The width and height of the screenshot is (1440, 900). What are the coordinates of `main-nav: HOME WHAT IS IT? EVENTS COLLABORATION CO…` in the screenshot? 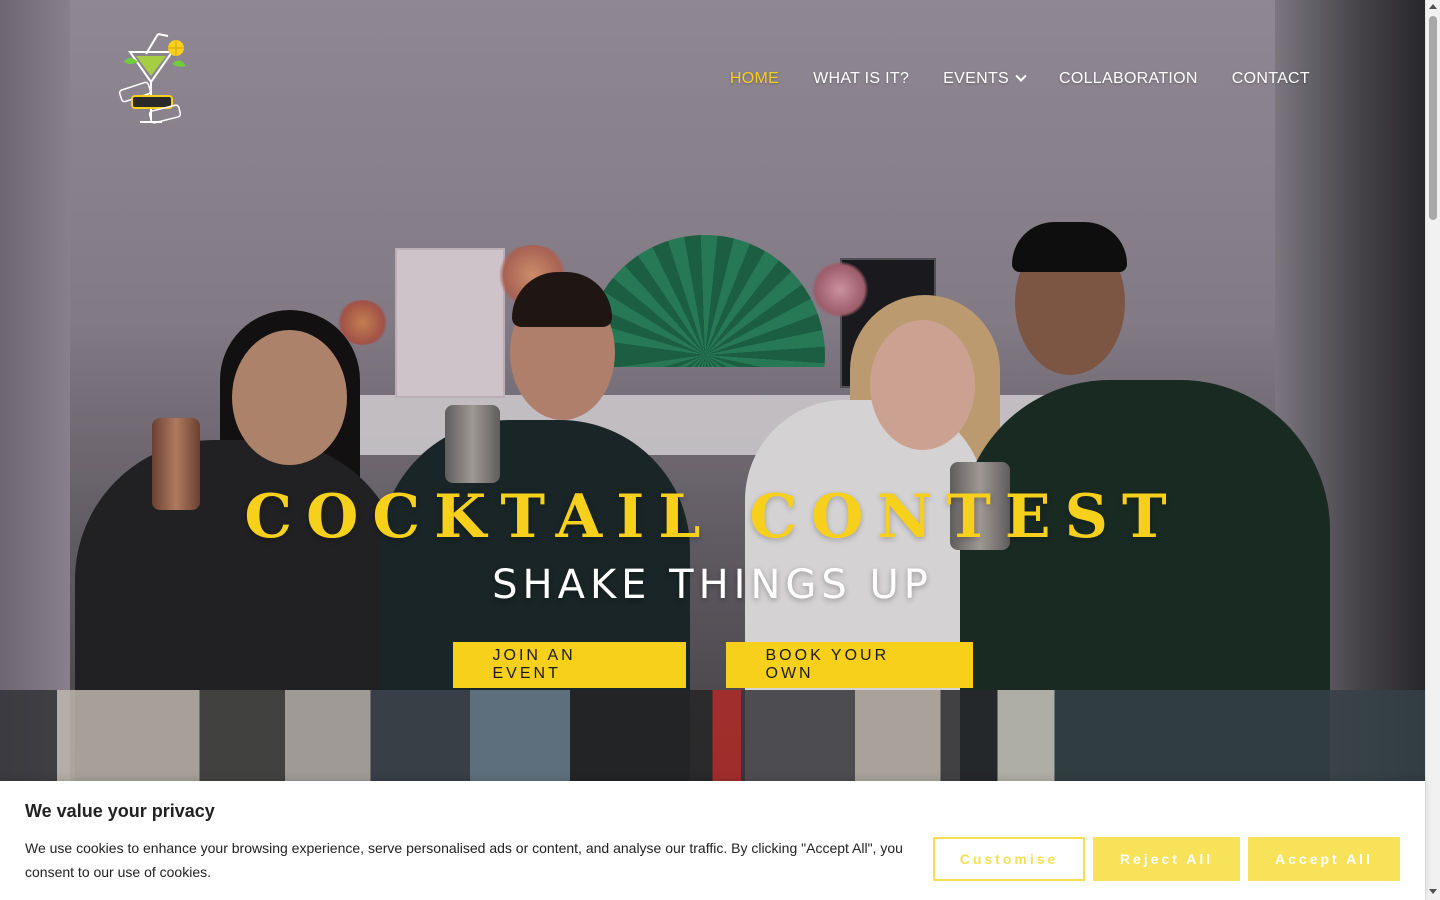 It's located at (1020, 79).